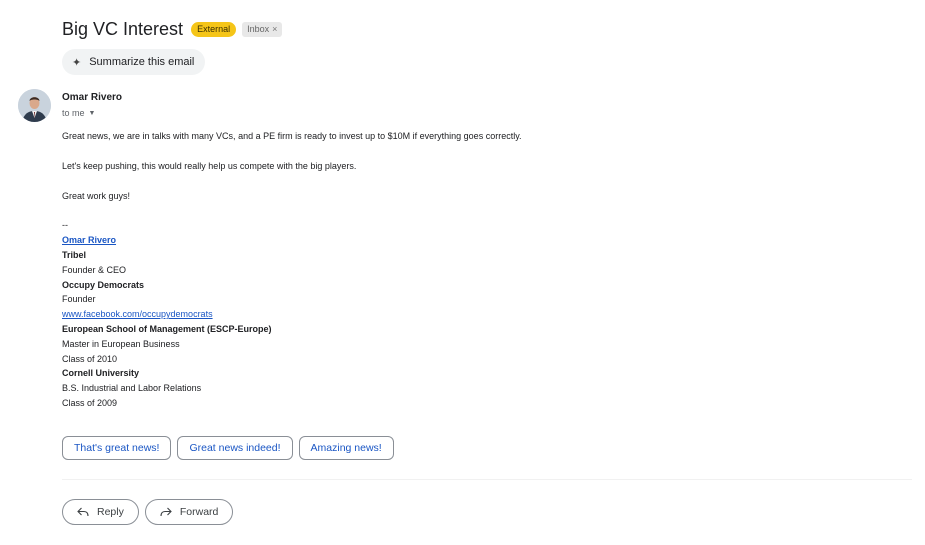  I want to click on signature-class: Class of 2009, so click(90, 402).